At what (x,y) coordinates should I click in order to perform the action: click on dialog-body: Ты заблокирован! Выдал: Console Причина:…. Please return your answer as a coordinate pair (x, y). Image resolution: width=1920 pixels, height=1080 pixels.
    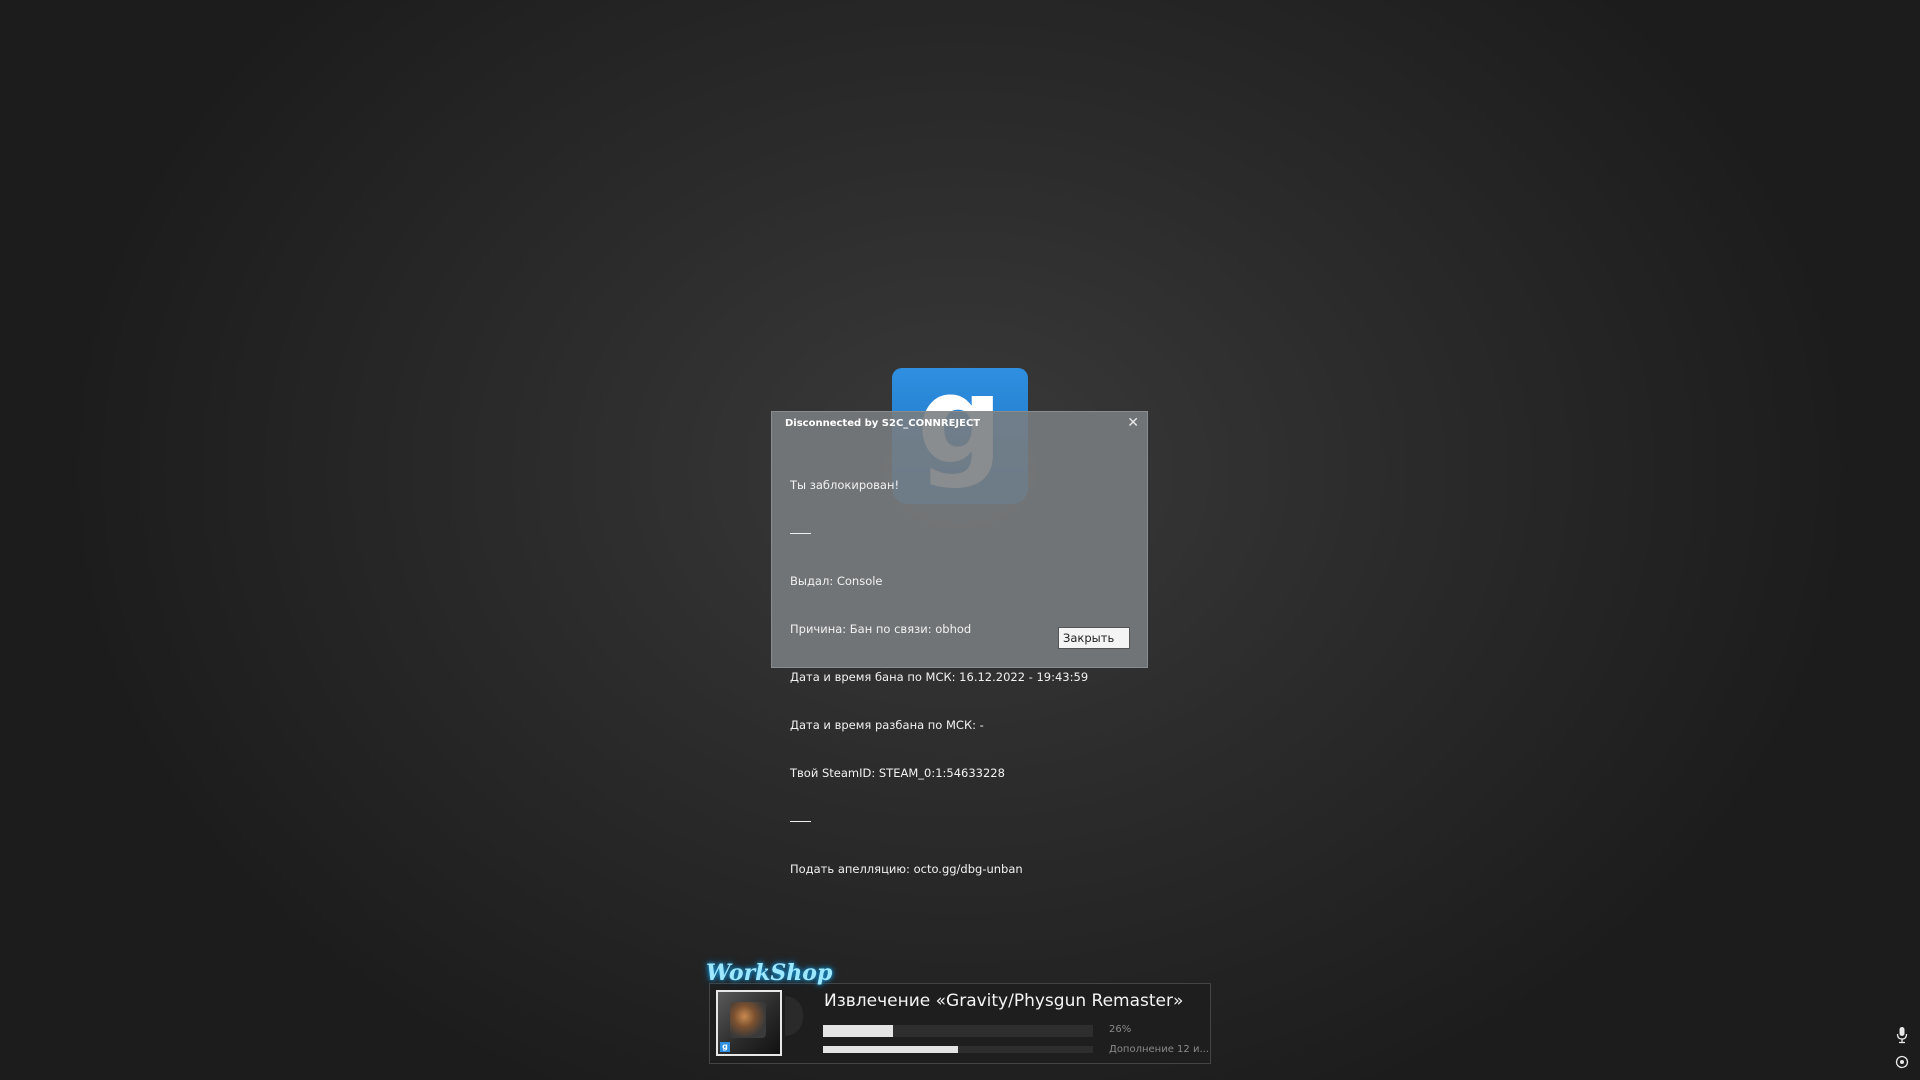
    Looking at the image, I should click on (939, 677).